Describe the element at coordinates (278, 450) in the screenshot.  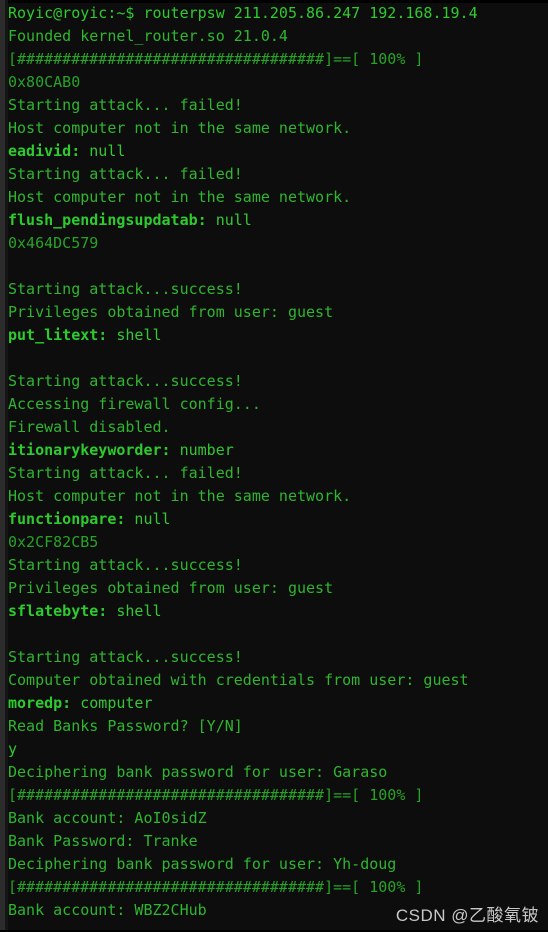
I see `terminal-keyvalue-line: itionarykeyworder: number` at that location.